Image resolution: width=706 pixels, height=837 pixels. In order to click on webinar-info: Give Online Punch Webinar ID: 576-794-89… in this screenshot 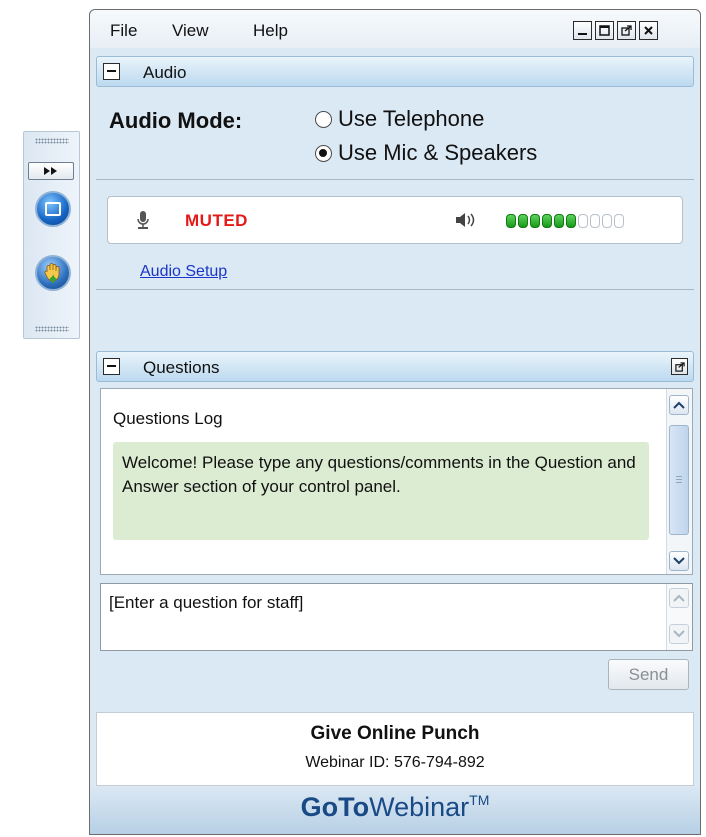, I will do `click(395, 749)`.